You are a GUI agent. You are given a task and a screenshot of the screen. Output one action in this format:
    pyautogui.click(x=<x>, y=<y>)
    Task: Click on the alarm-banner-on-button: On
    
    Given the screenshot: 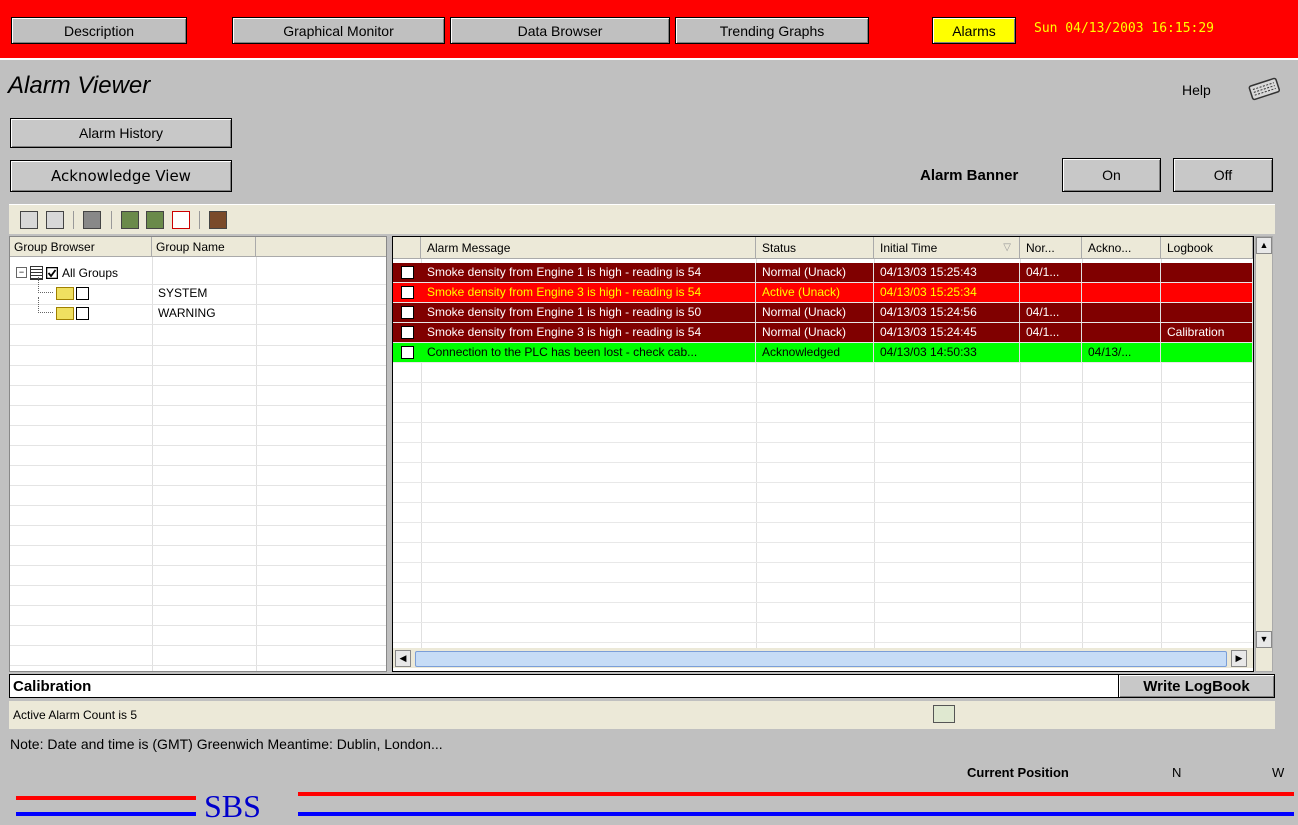 What is the action you would take?
    pyautogui.click(x=1111, y=175)
    